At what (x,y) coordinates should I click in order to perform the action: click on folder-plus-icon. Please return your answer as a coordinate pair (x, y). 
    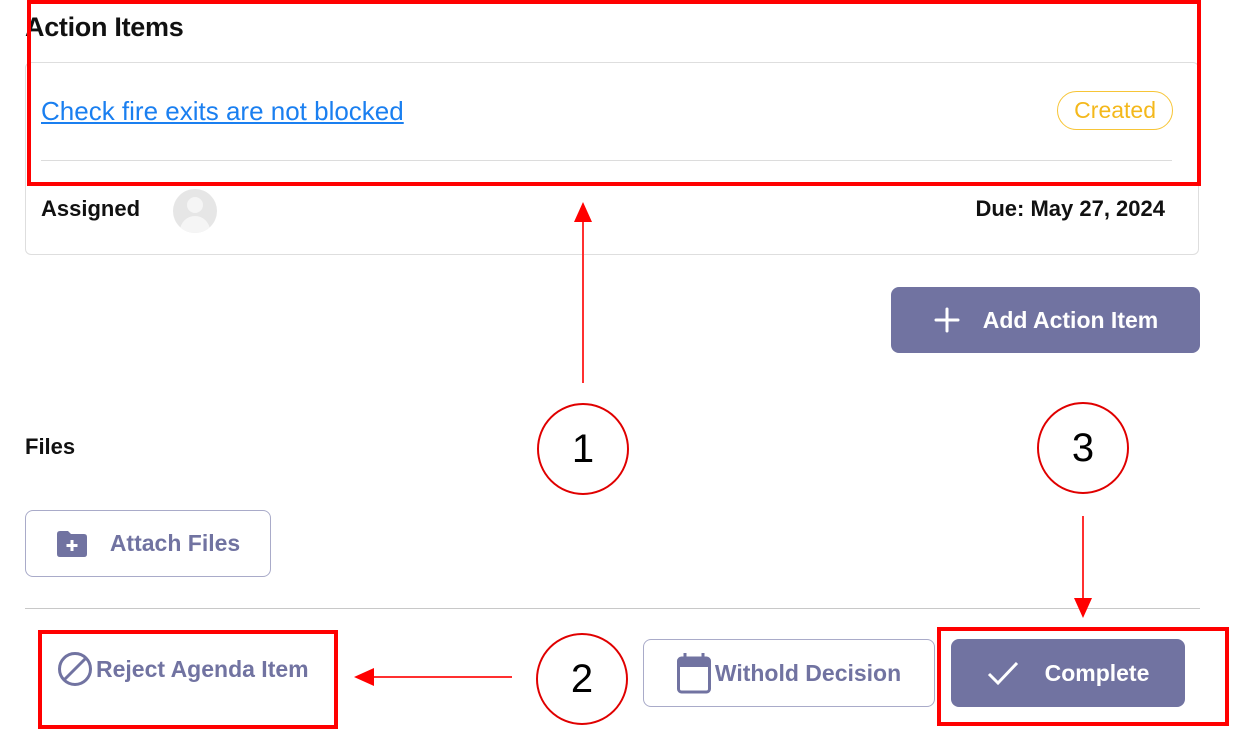
    Looking at the image, I should click on (71, 543).